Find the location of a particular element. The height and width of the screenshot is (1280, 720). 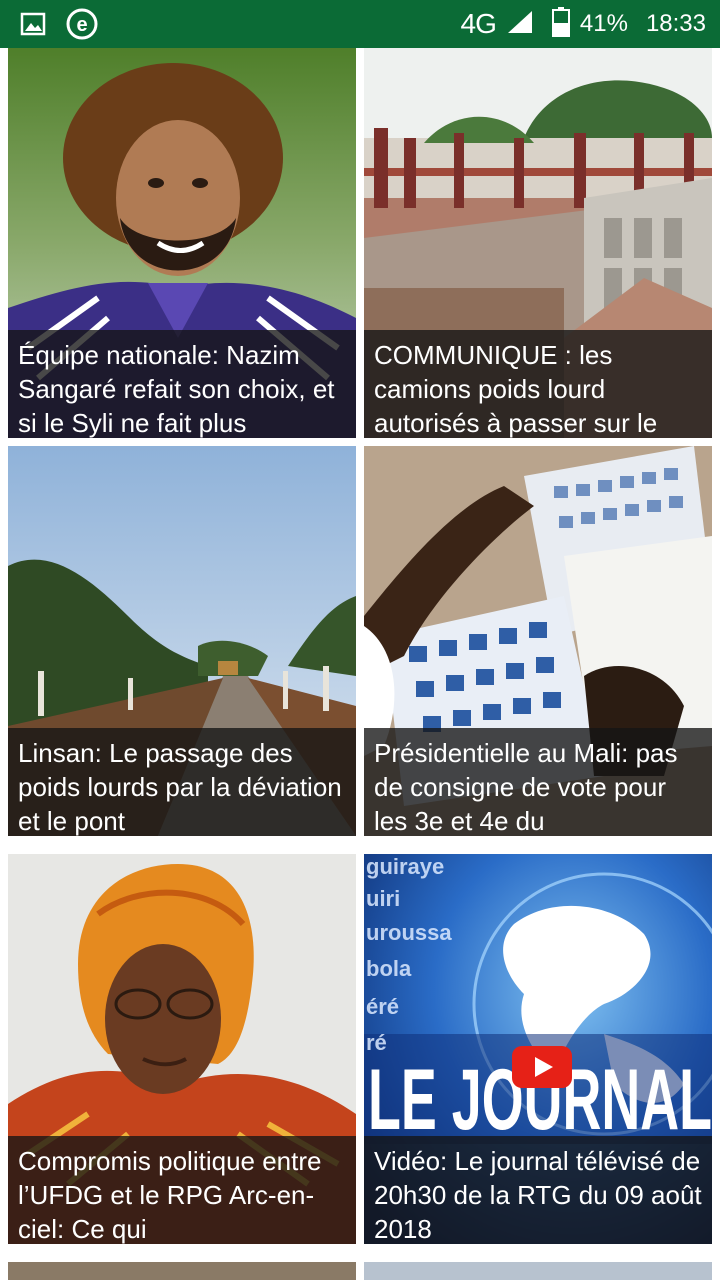

battery-percent: 41% is located at coordinates (603, 23).